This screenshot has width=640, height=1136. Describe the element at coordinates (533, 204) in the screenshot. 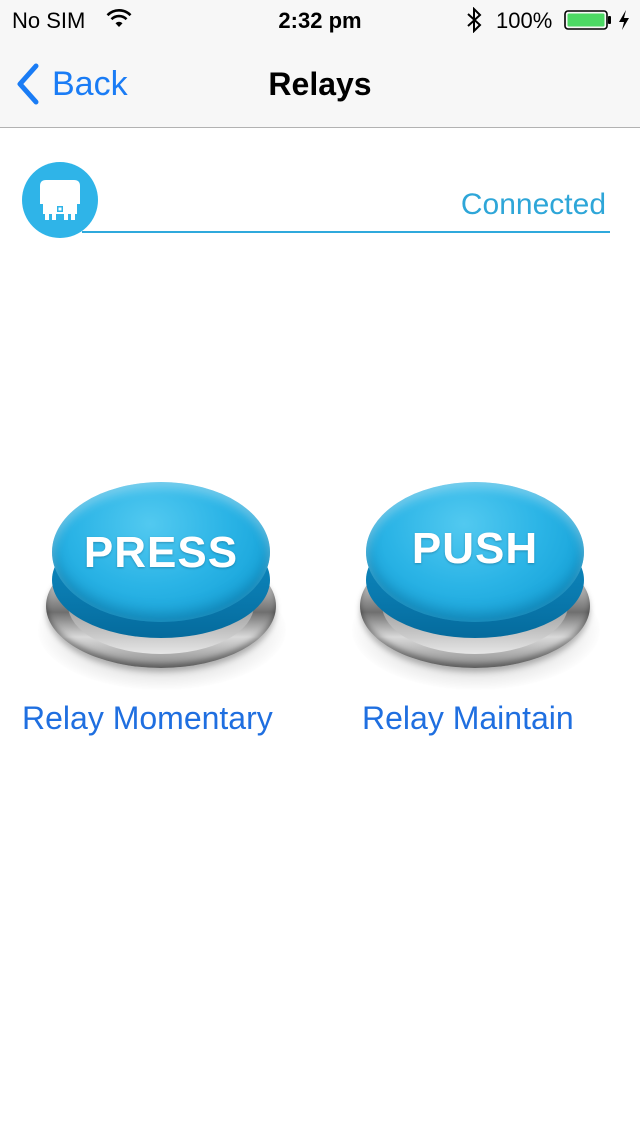

I see `connection-status: Connected` at that location.